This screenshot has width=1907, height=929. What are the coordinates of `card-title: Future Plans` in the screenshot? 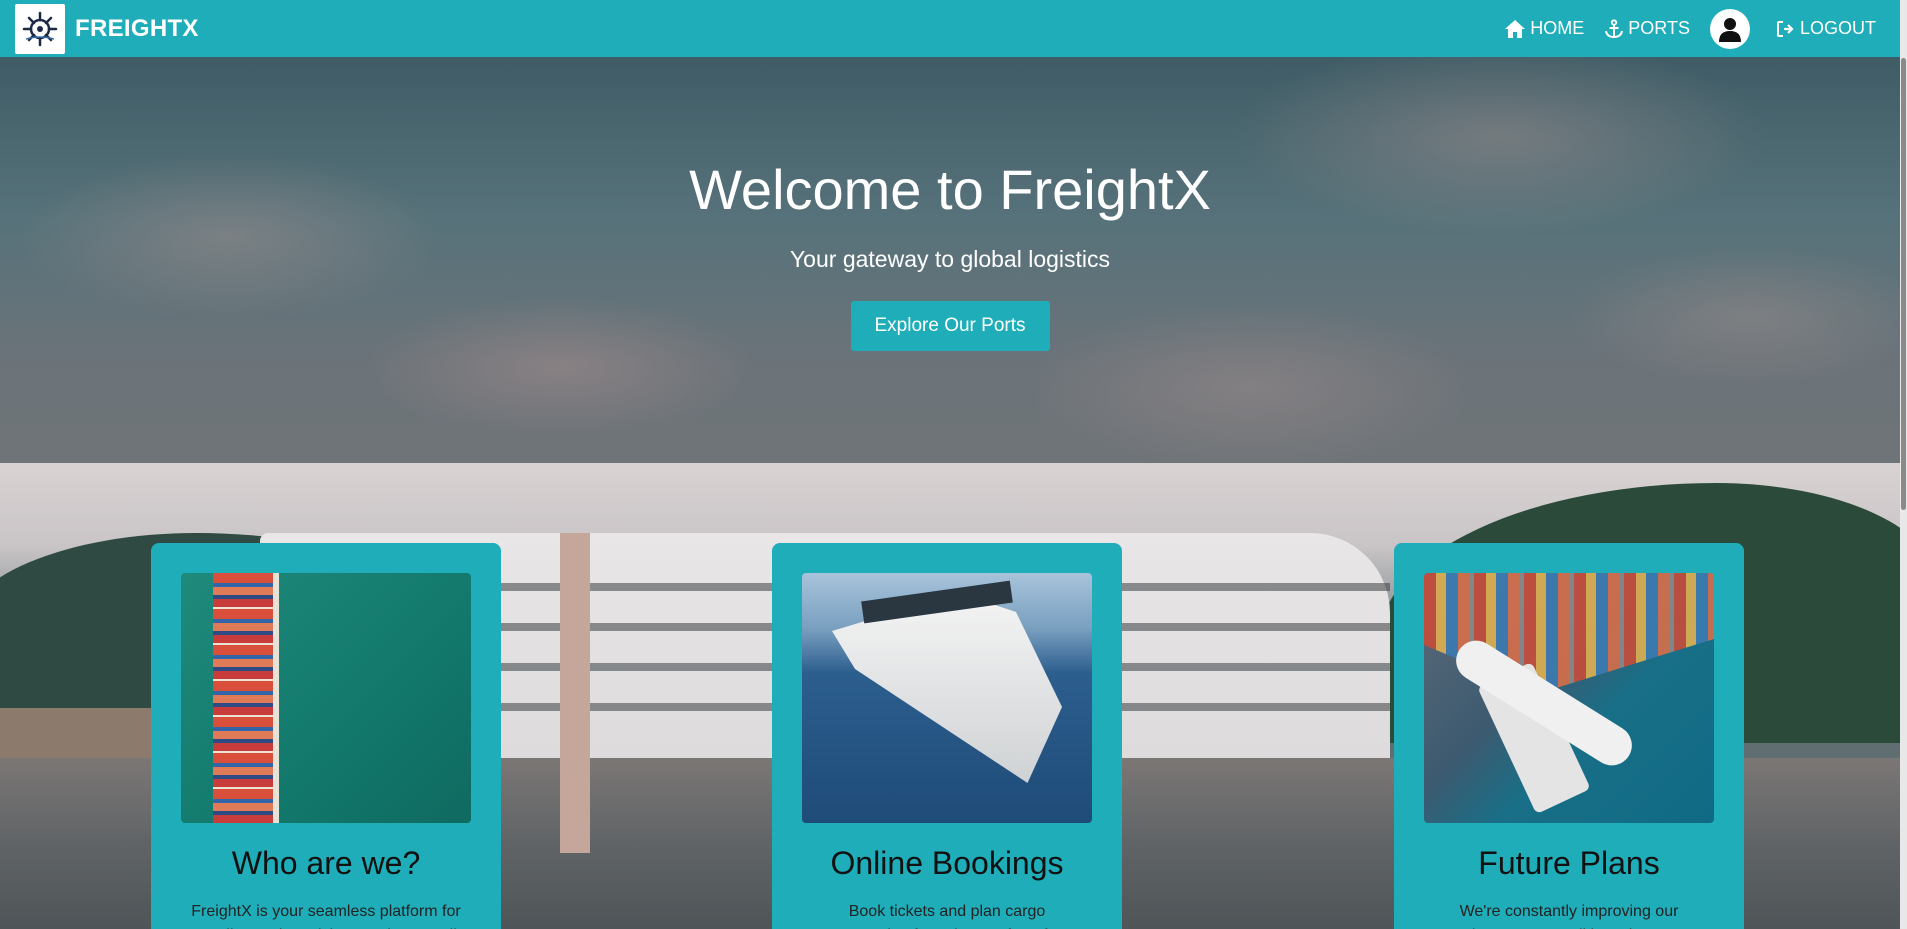 It's located at (1569, 863).